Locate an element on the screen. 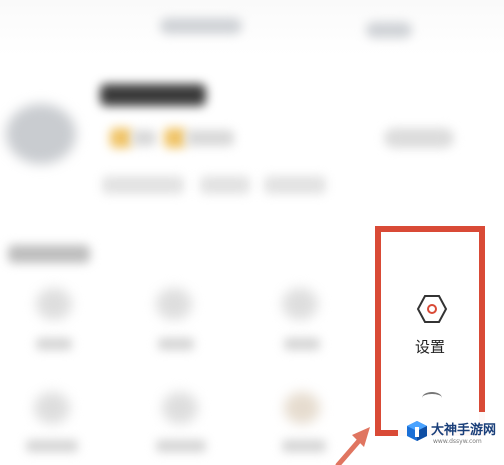  watermark-title: 大神手游网 is located at coordinates (464, 430).